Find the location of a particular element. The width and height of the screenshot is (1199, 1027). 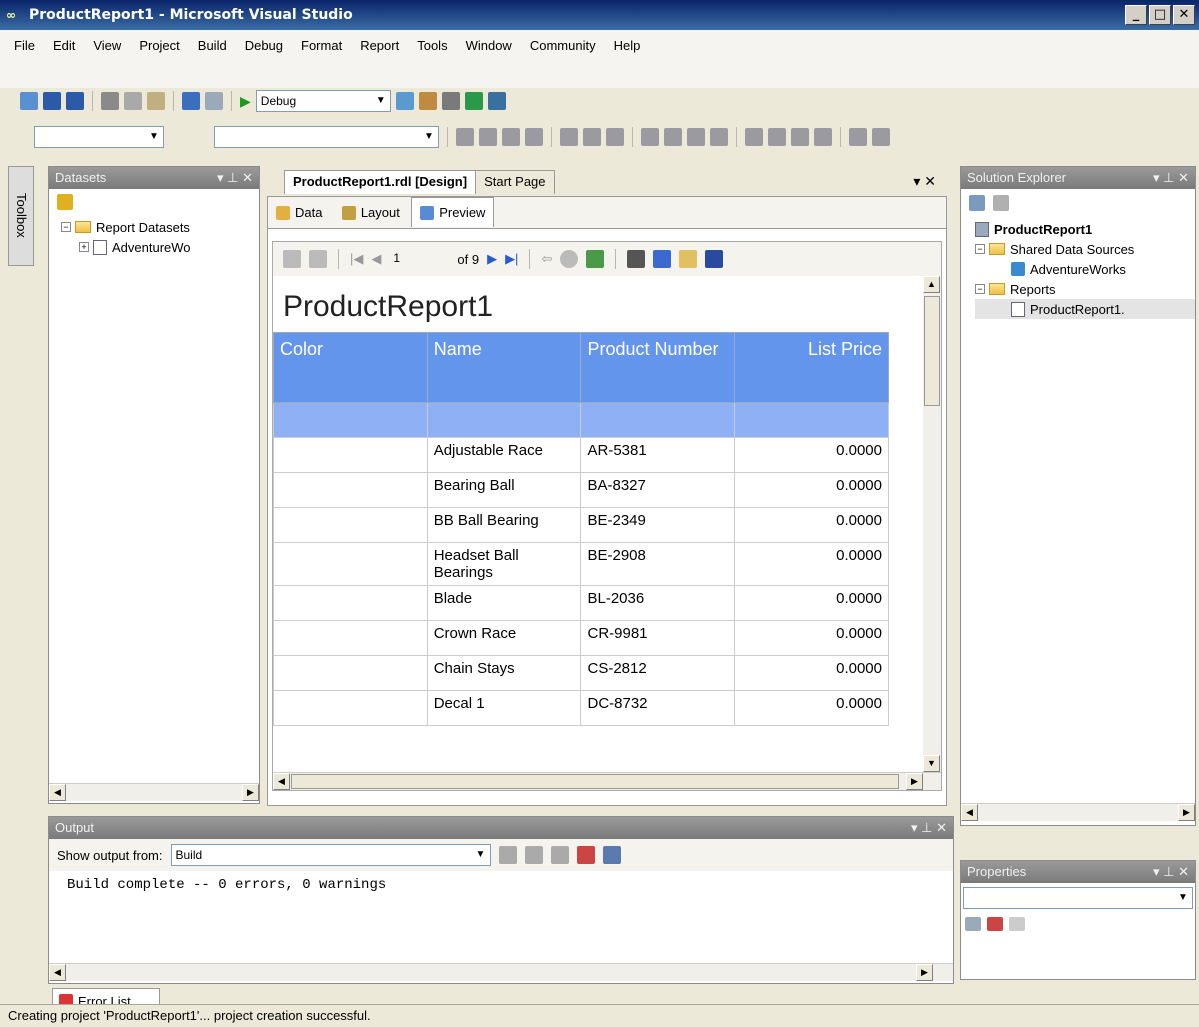

vertical-spacing-icon is located at coordinates (858, 137).